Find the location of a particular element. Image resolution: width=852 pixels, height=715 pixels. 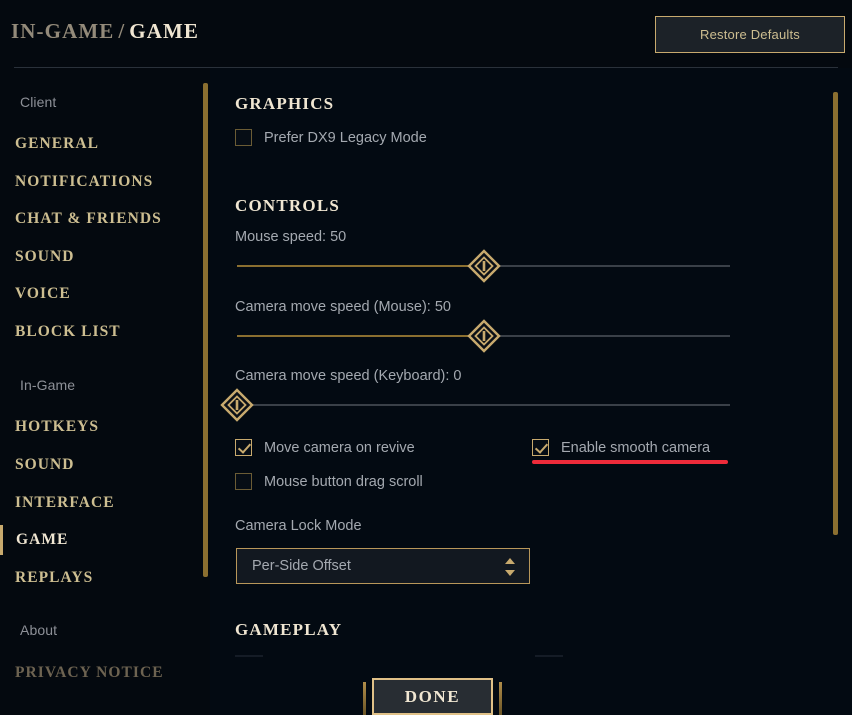

checkbox-row-enable-smooth-camera: Enable smooth camera is located at coordinates (621, 447).